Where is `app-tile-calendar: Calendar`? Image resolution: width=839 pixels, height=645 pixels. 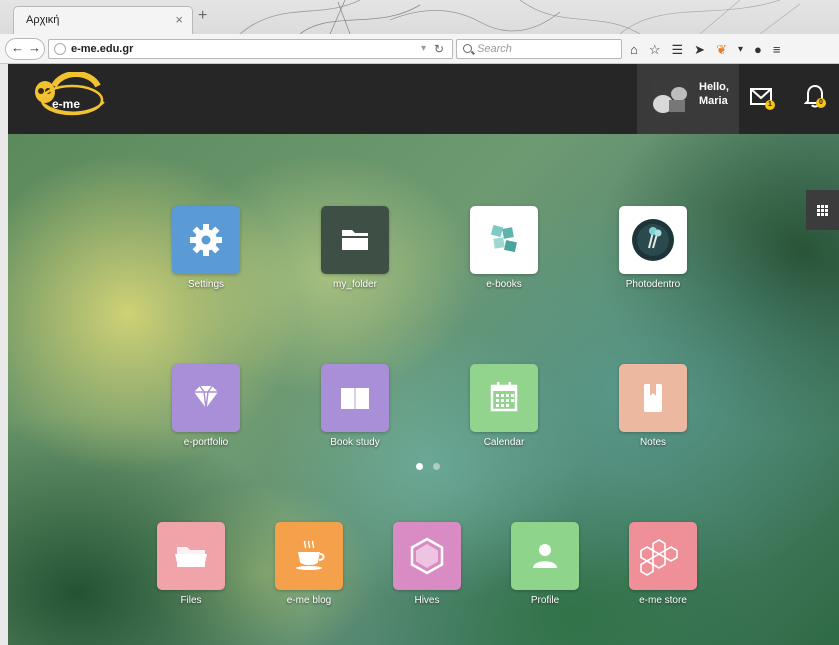 app-tile-calendar: Calendar is located at coordinates (504, 406).